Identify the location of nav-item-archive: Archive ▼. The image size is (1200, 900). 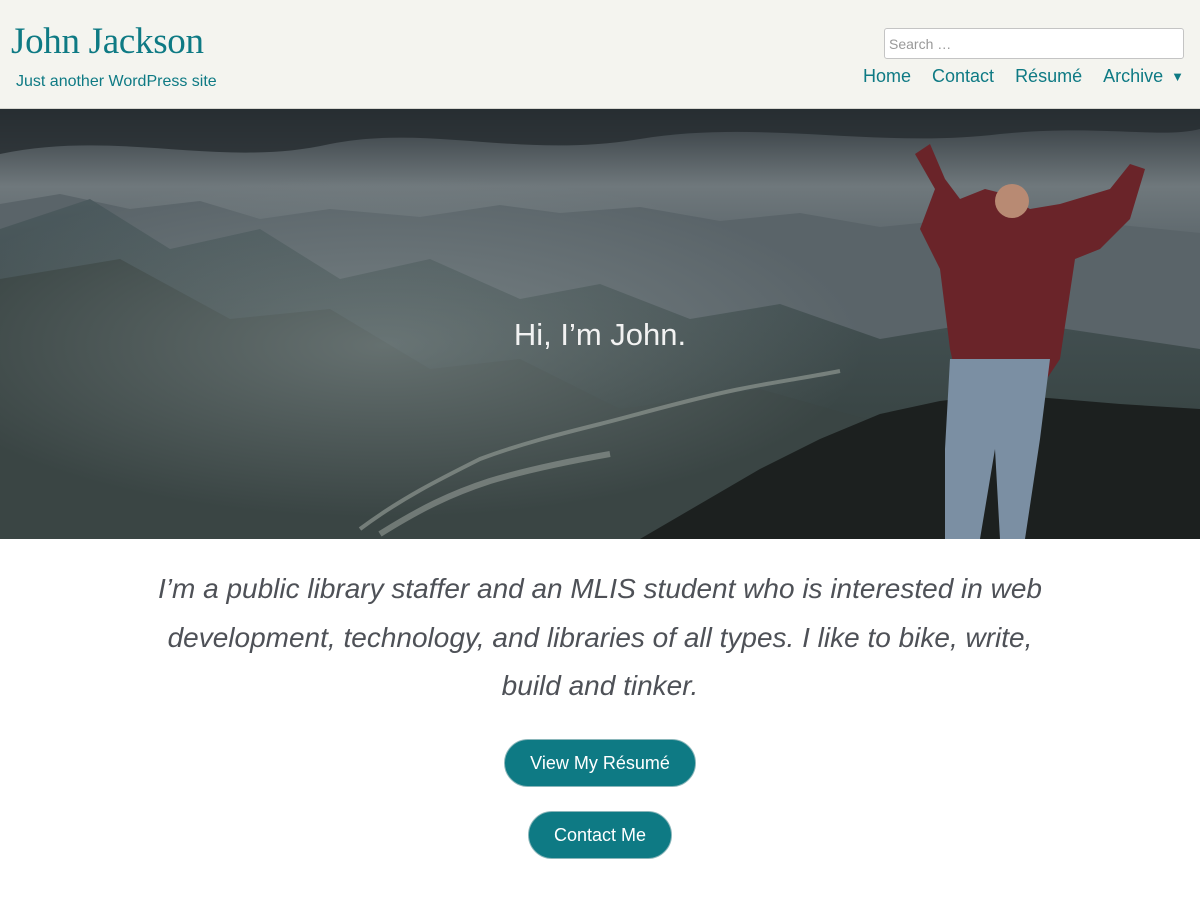
(1143, 76).